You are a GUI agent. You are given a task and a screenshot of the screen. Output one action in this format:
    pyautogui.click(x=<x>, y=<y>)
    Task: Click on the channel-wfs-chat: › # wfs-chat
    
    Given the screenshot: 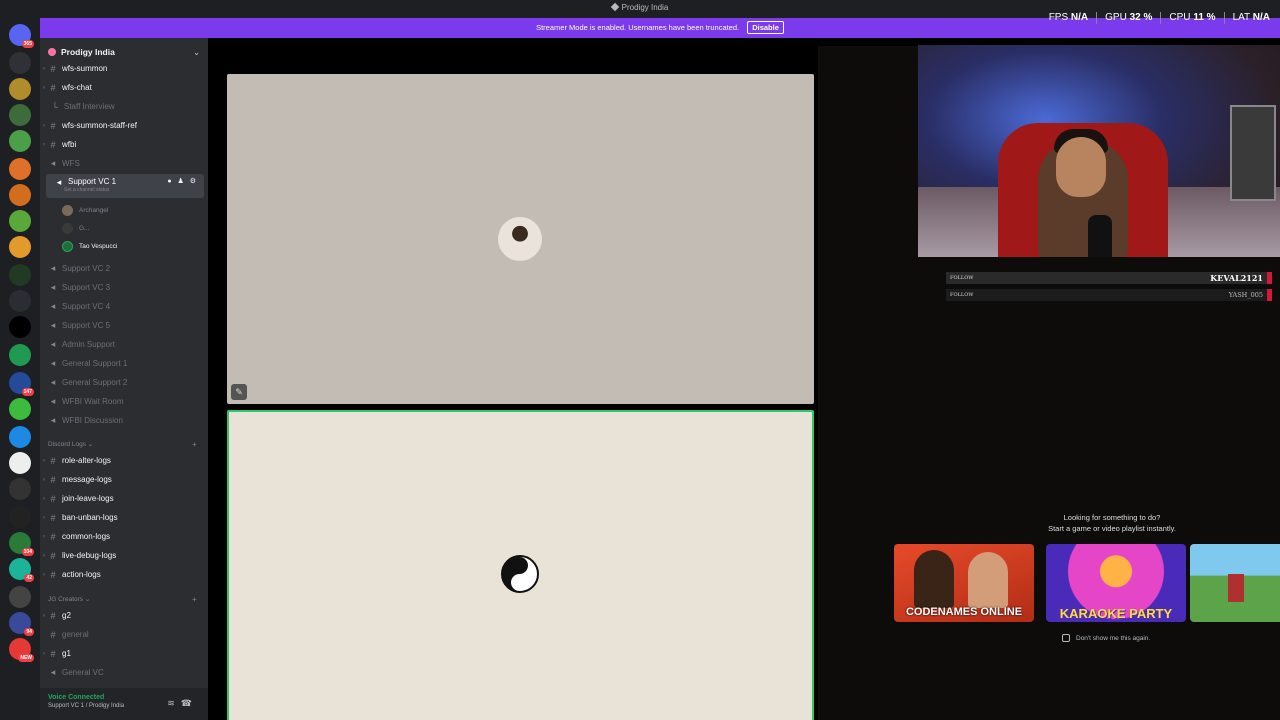 What is the action you would take?
    pyautogui.click(x=124, y=87)
    